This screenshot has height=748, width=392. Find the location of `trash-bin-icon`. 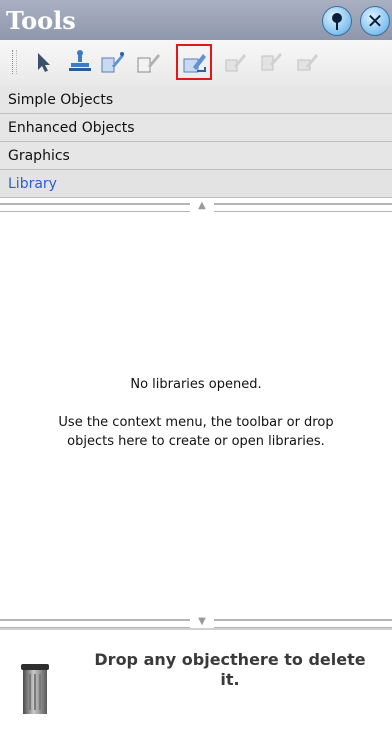

trash-bin-icon is located at coordinates (35, 689).